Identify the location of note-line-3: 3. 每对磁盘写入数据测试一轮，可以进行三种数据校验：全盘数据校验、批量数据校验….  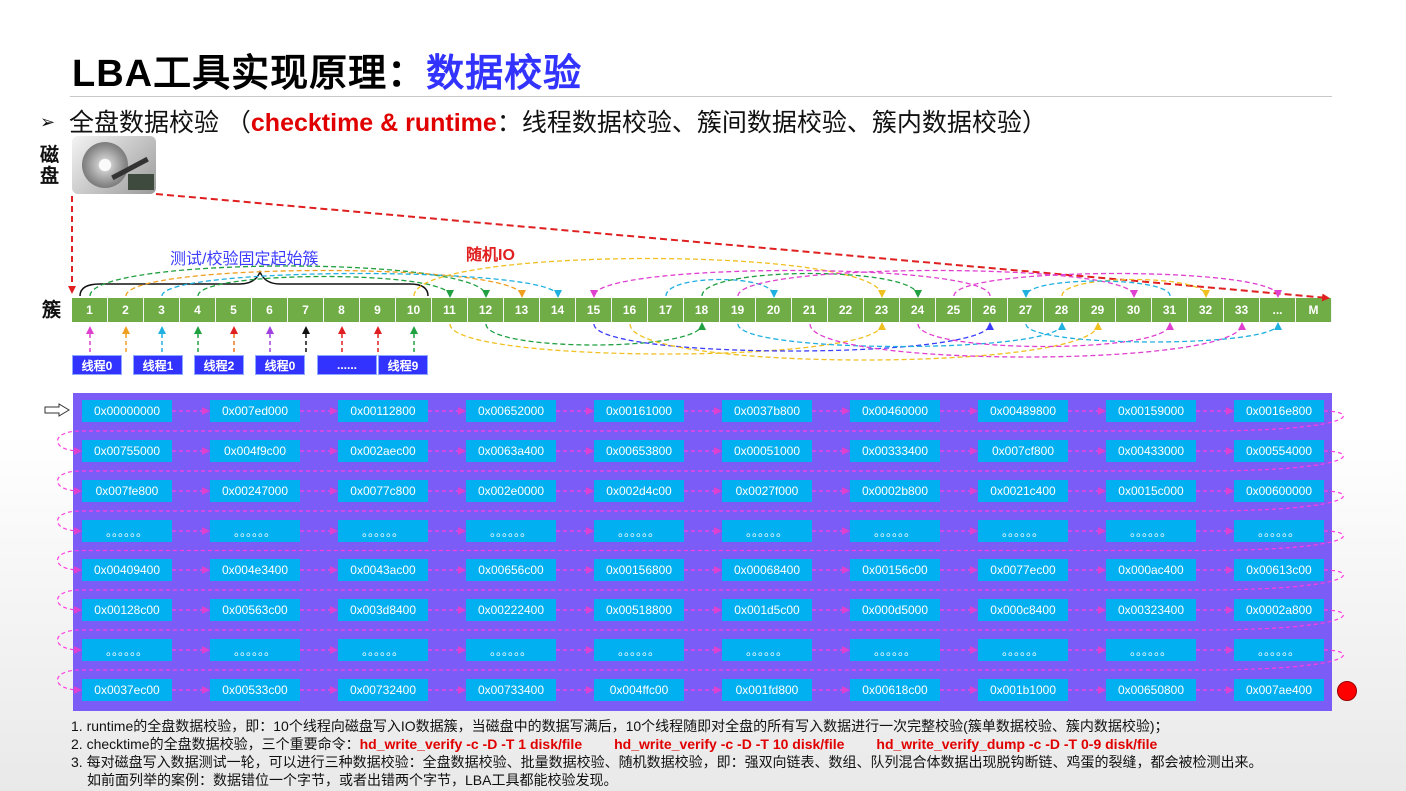
(667, 762).